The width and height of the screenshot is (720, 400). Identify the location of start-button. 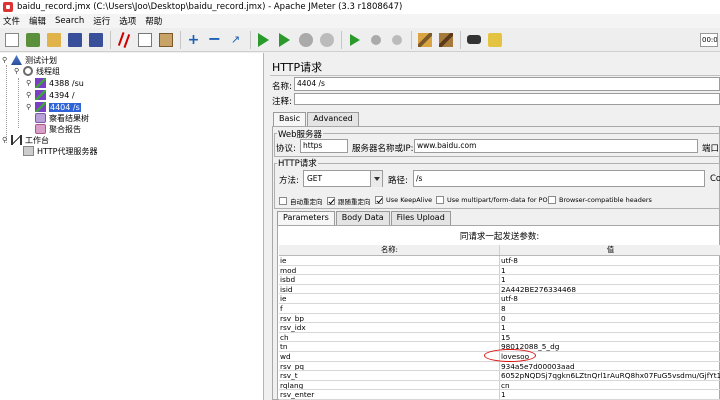
(263, 39).